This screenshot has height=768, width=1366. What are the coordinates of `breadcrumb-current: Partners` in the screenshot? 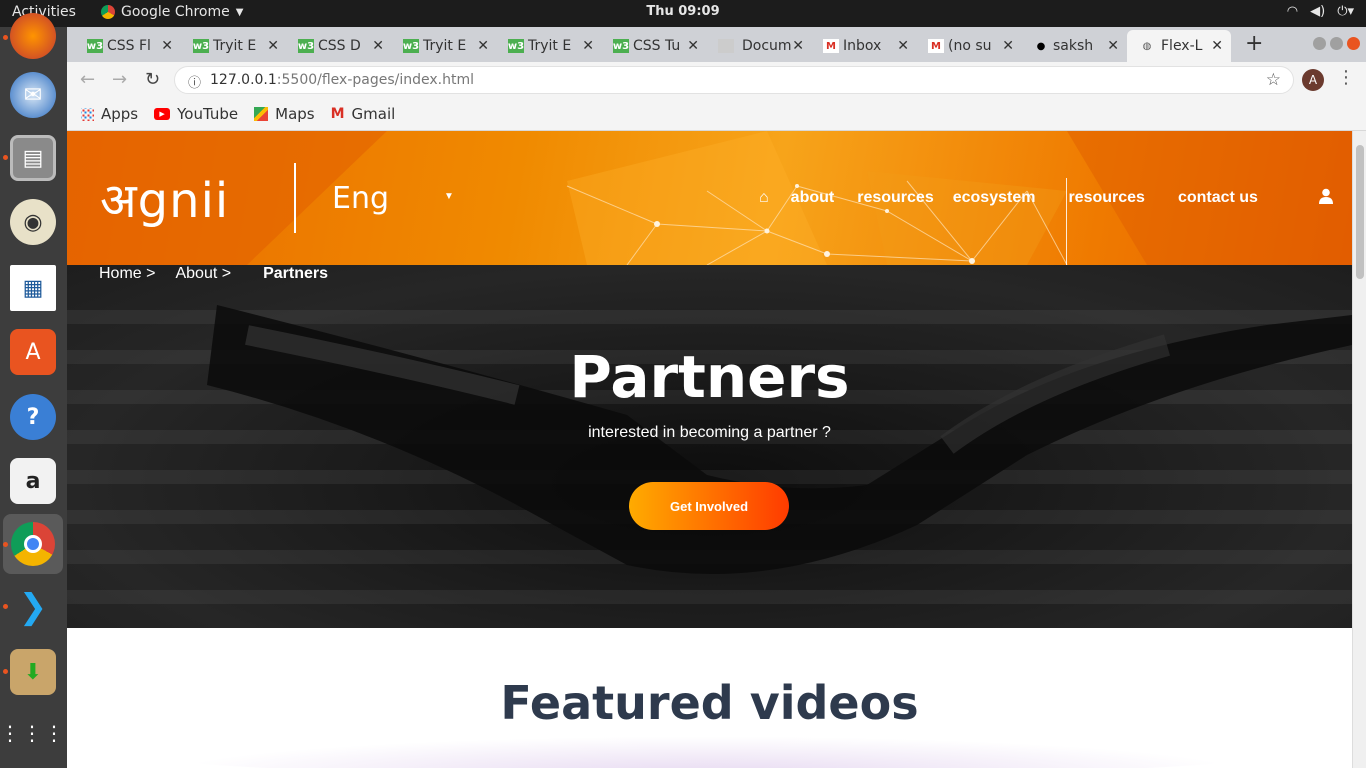 It's located at (295, 273).